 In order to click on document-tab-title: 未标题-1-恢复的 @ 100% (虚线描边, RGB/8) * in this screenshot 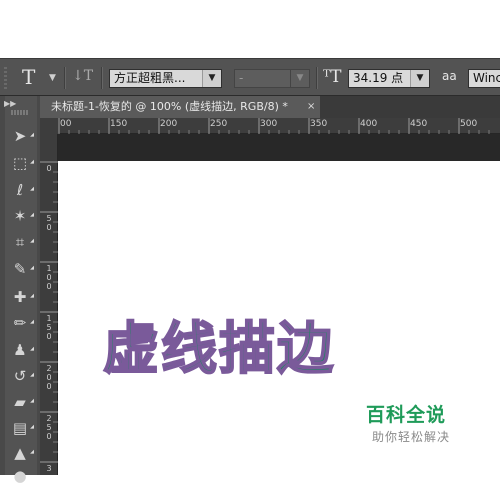, I will do `click(169, 106)`.